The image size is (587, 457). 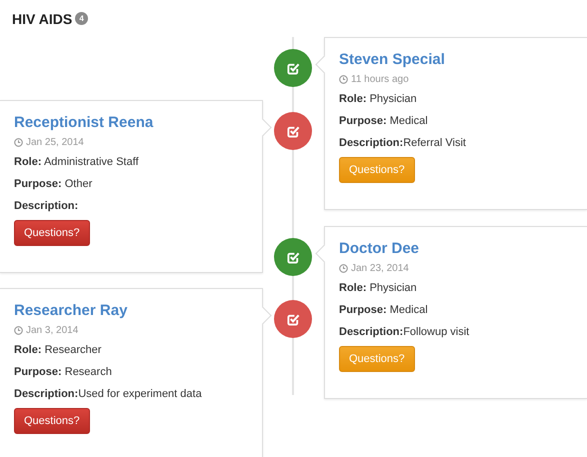 I want to click on person-name: Doctor Dee, so click(x=379, y=248).